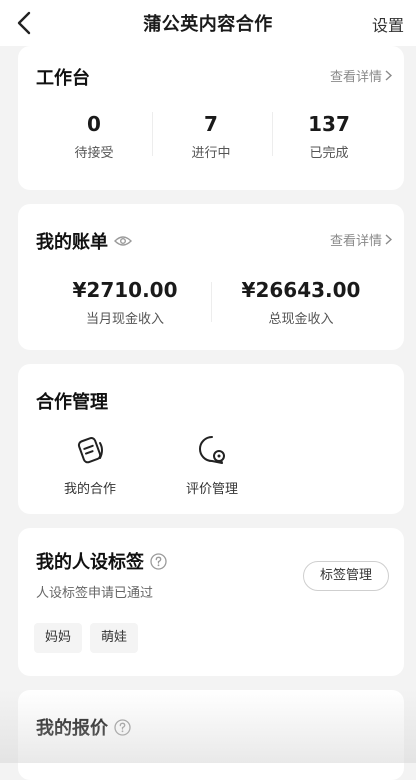 The height and width of the screenshot is (780, 416). What do you see at coordinates (63, 78) in the screenshot?
I see `workbench-title: 工作台` at bounding box center [63, 78].